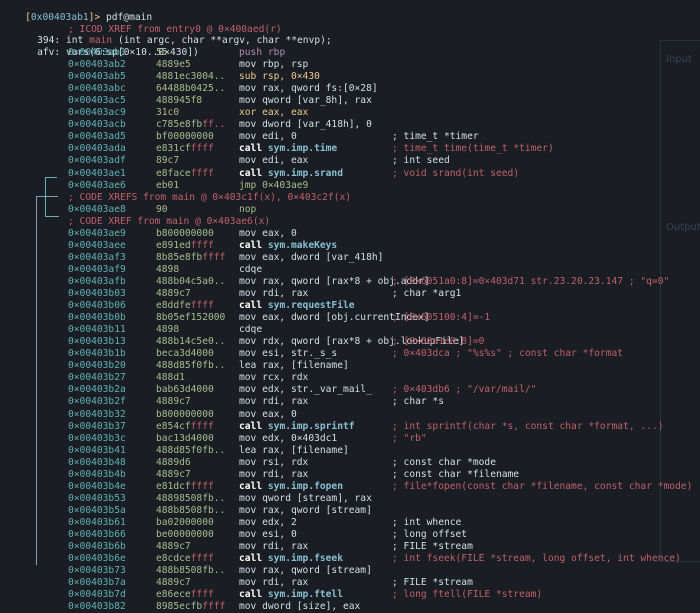  Describe the element at coordinates (97, 281) in the screenshot. I see `instr-address: 0×00403afb` at that location.